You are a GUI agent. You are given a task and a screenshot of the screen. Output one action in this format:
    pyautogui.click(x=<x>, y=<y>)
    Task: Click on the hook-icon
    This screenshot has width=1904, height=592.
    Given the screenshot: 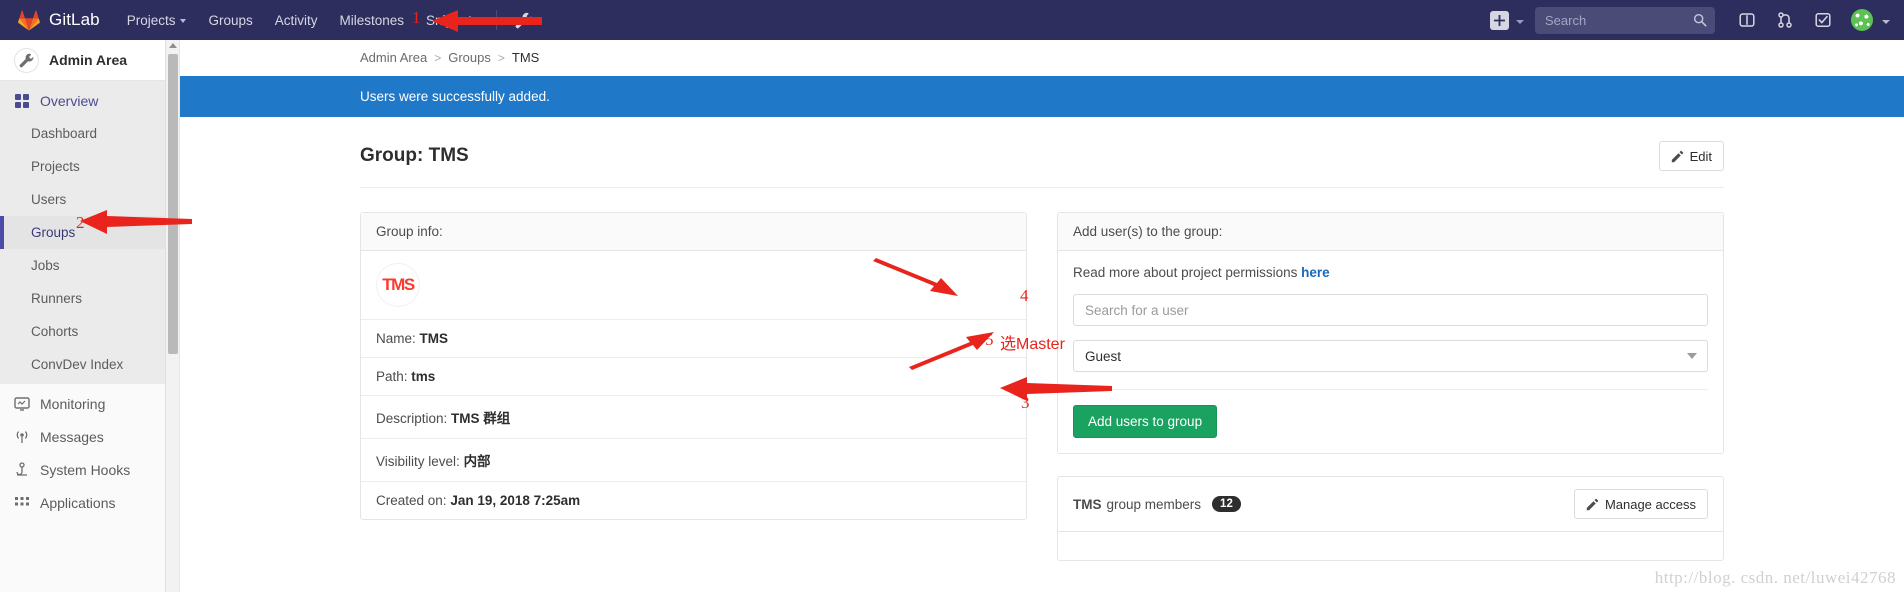 What is the action you would take?
    pyautogui.click(x=21, y=468)
    